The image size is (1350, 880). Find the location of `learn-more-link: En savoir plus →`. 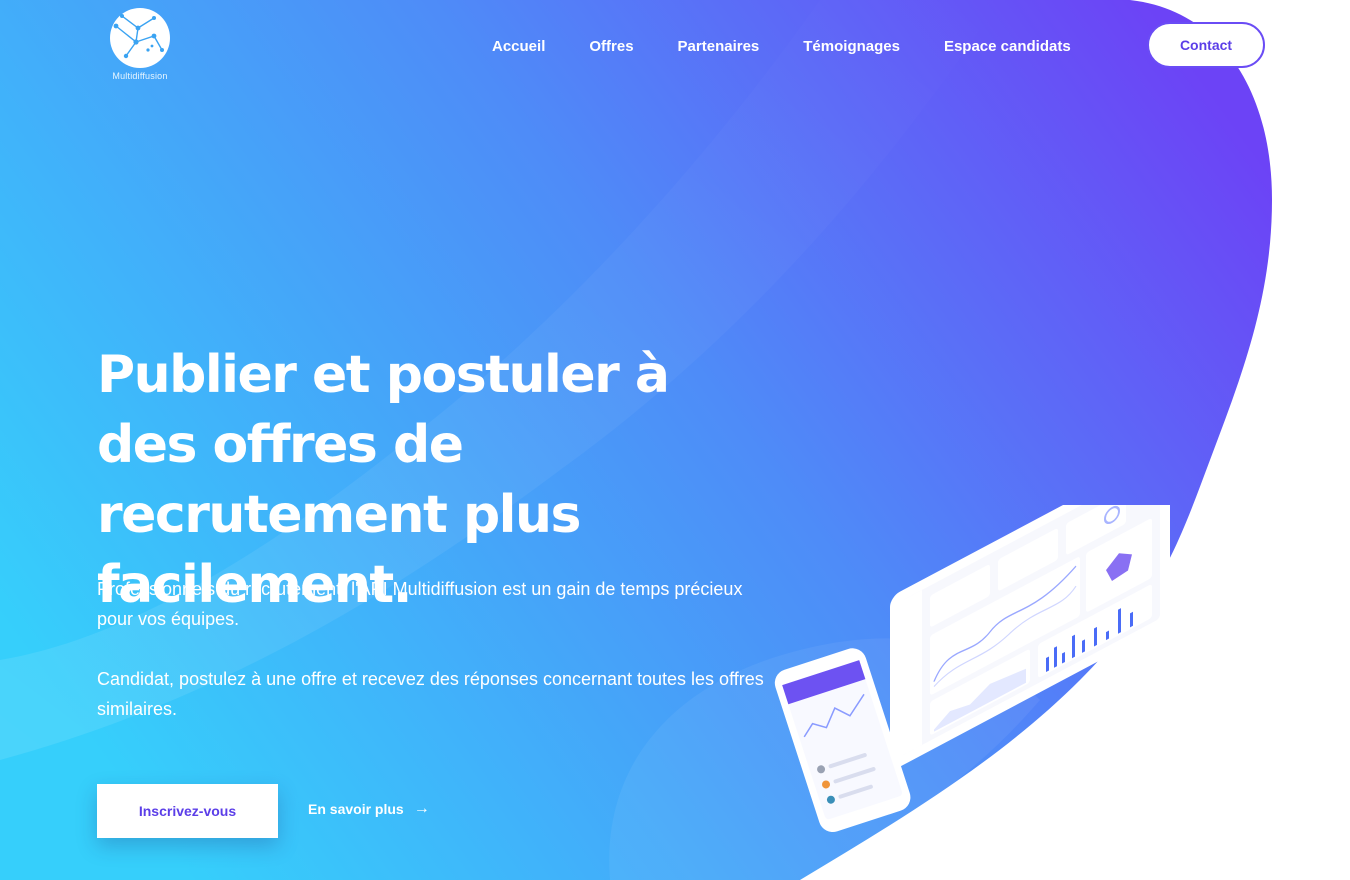

learn-more-link: En savoir plus → is located at coordinates (369, 809).